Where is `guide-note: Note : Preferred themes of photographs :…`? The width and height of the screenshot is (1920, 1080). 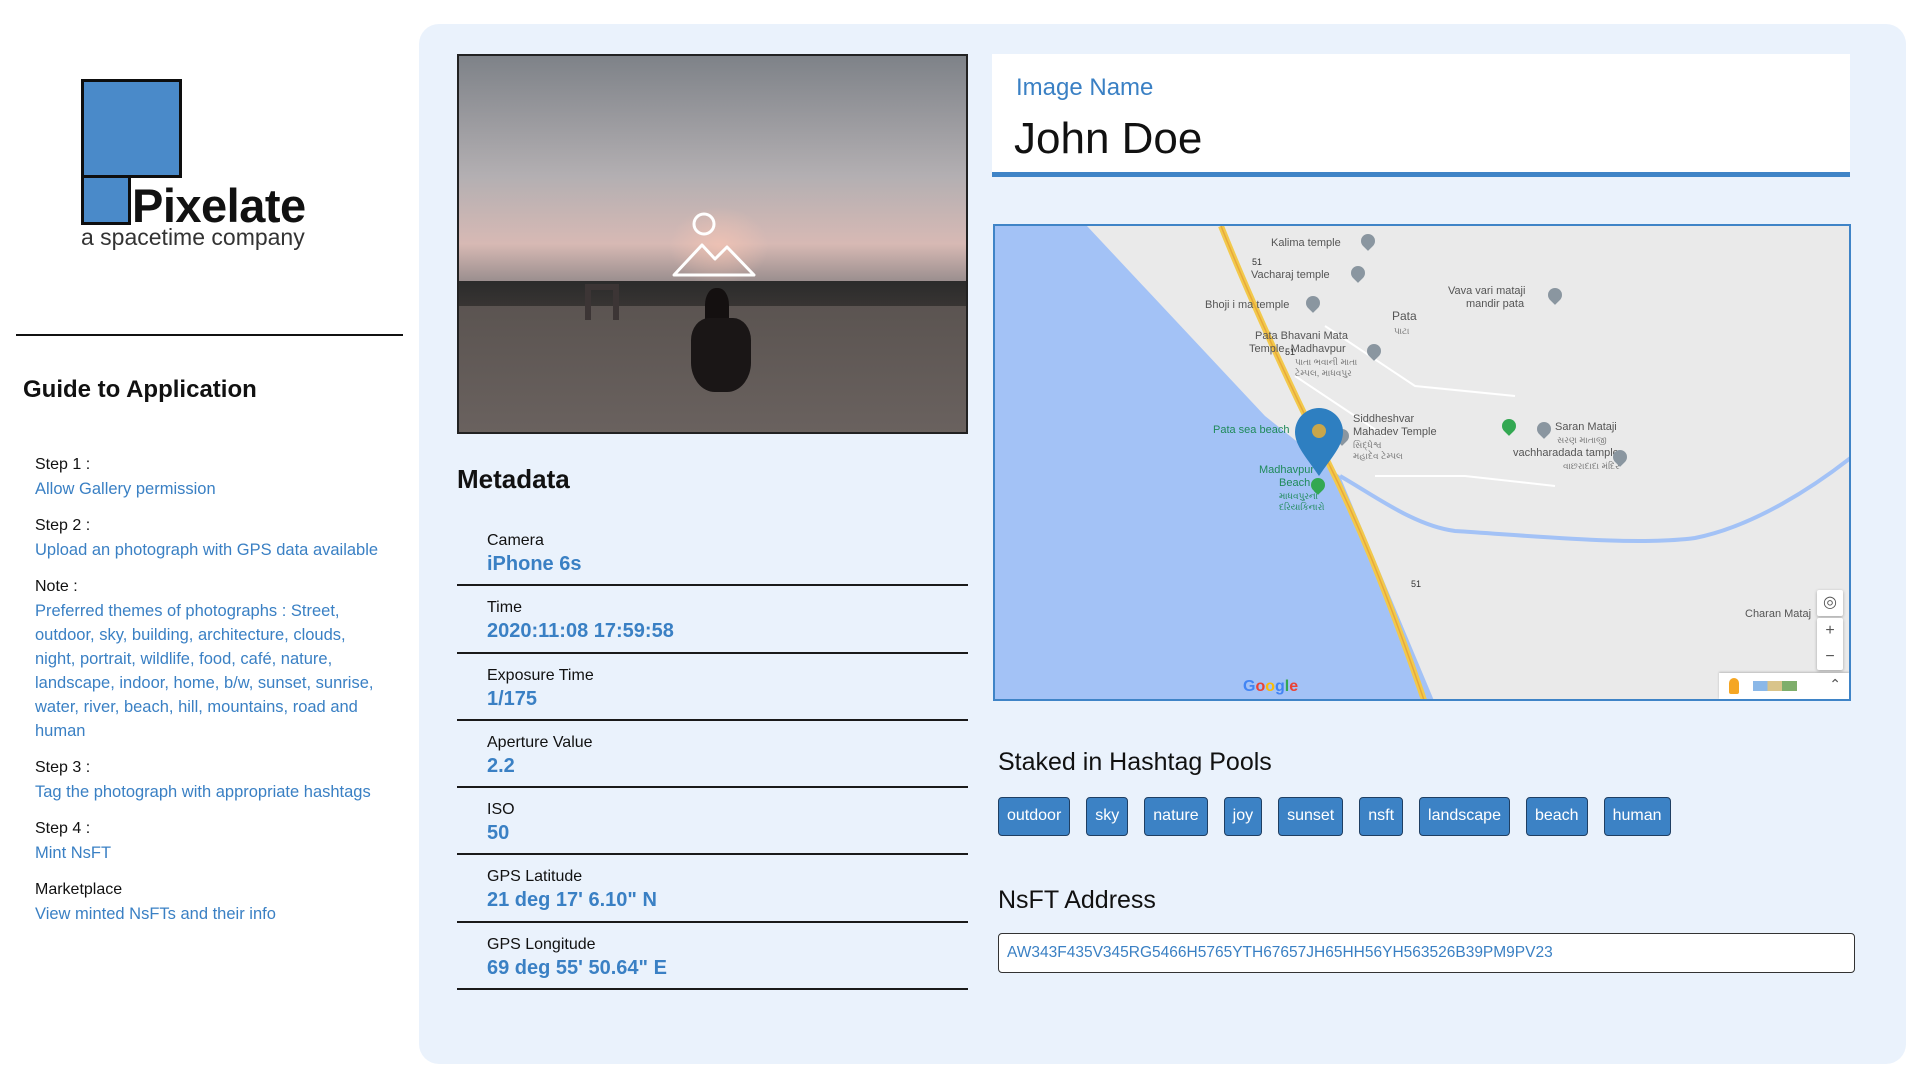 guide-note: Note : Preferred themes of photographs :… is located at coordinates (212, 659).